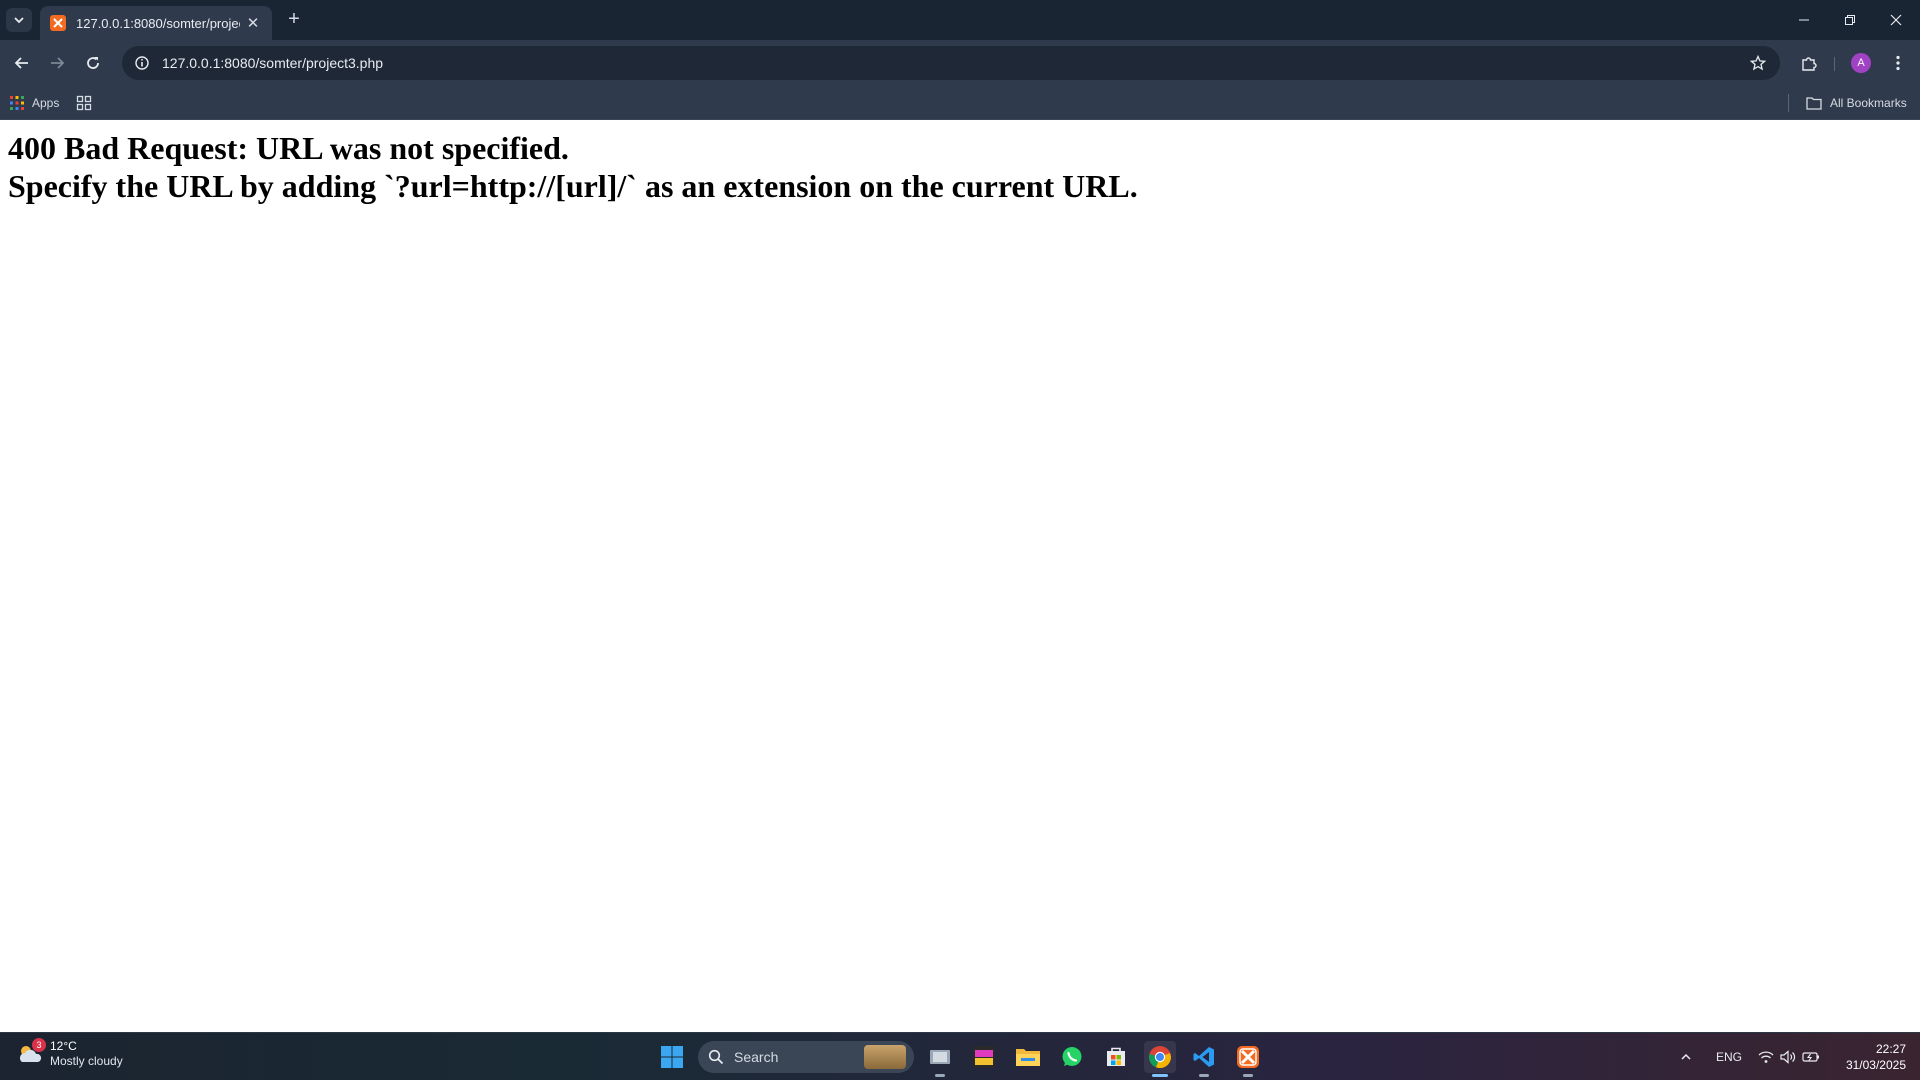 The height and width of the screenshot is (1081, 1920). I want to click on all-bookmarks-label: All Bookmarks, so click(1868, 103).